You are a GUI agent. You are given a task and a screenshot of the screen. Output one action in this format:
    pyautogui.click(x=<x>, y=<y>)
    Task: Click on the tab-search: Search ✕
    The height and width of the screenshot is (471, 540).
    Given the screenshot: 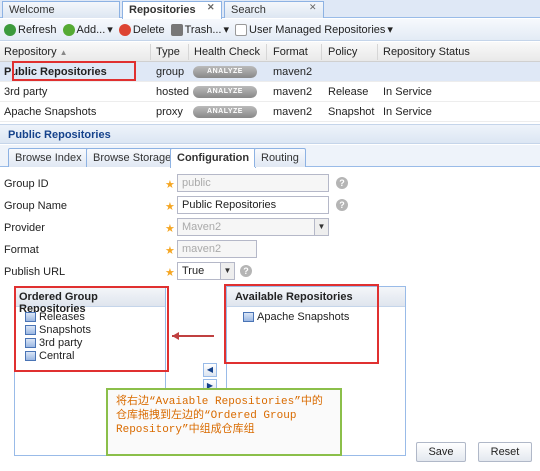 What is the action you would take?
    pyautogui.click(x=274, y=9)
    